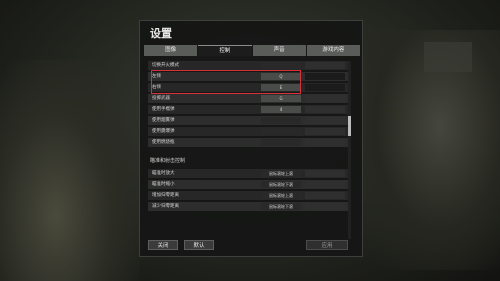 Image resolution: width=500 pixels, height=281 pixels. What do you see at coordinates (448, 57) in the screenshot?
I see `background-structure` at bounding box center [448, 57].